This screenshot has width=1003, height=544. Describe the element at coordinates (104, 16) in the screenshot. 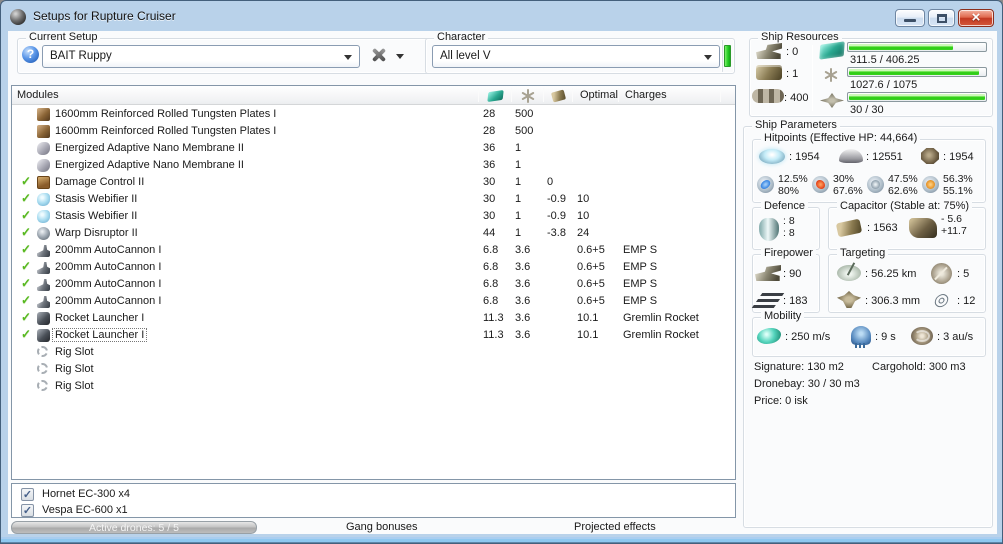

I see `window-title: Setups for Rupture Cruiser` at that location.